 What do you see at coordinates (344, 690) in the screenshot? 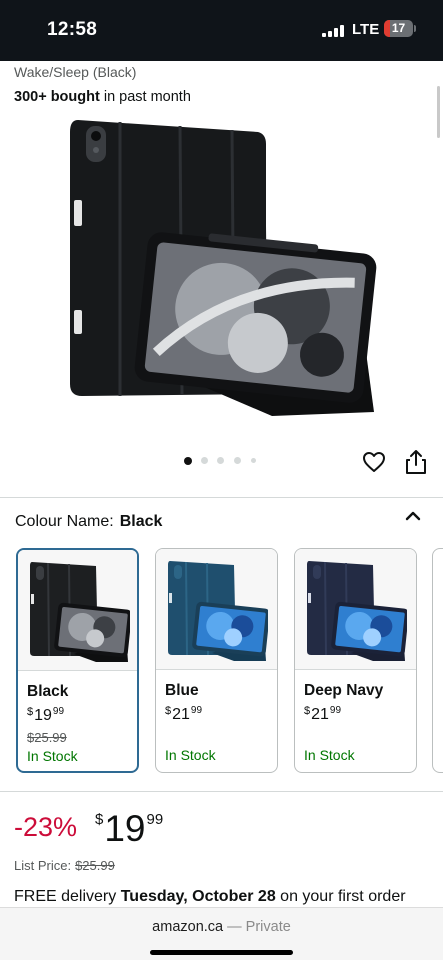
I see `colour-option-name: Deep Navy` at bounding box center [344, 690].